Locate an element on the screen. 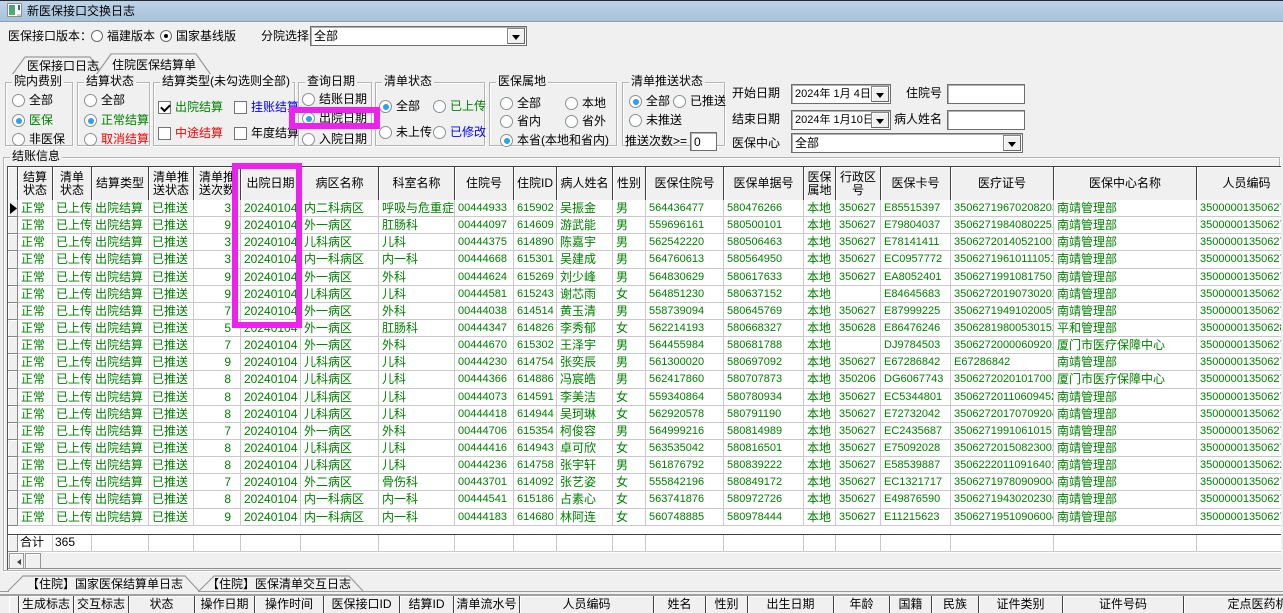 The height and width of the screenshot is (613, 1283). svg-text: 住院医保结算单 is located at coordinates (154, 64).